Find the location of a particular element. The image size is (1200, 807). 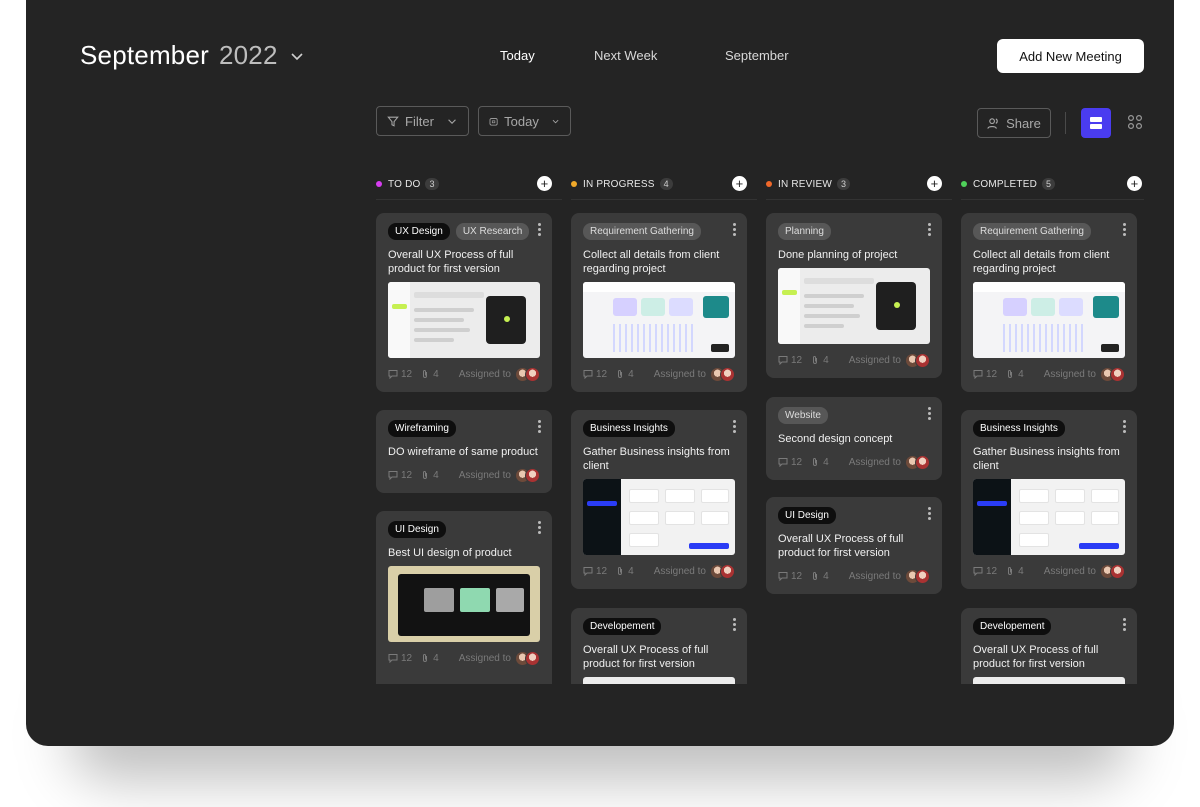

column-title: IN REVIEW is located at coordinates (805, 184).